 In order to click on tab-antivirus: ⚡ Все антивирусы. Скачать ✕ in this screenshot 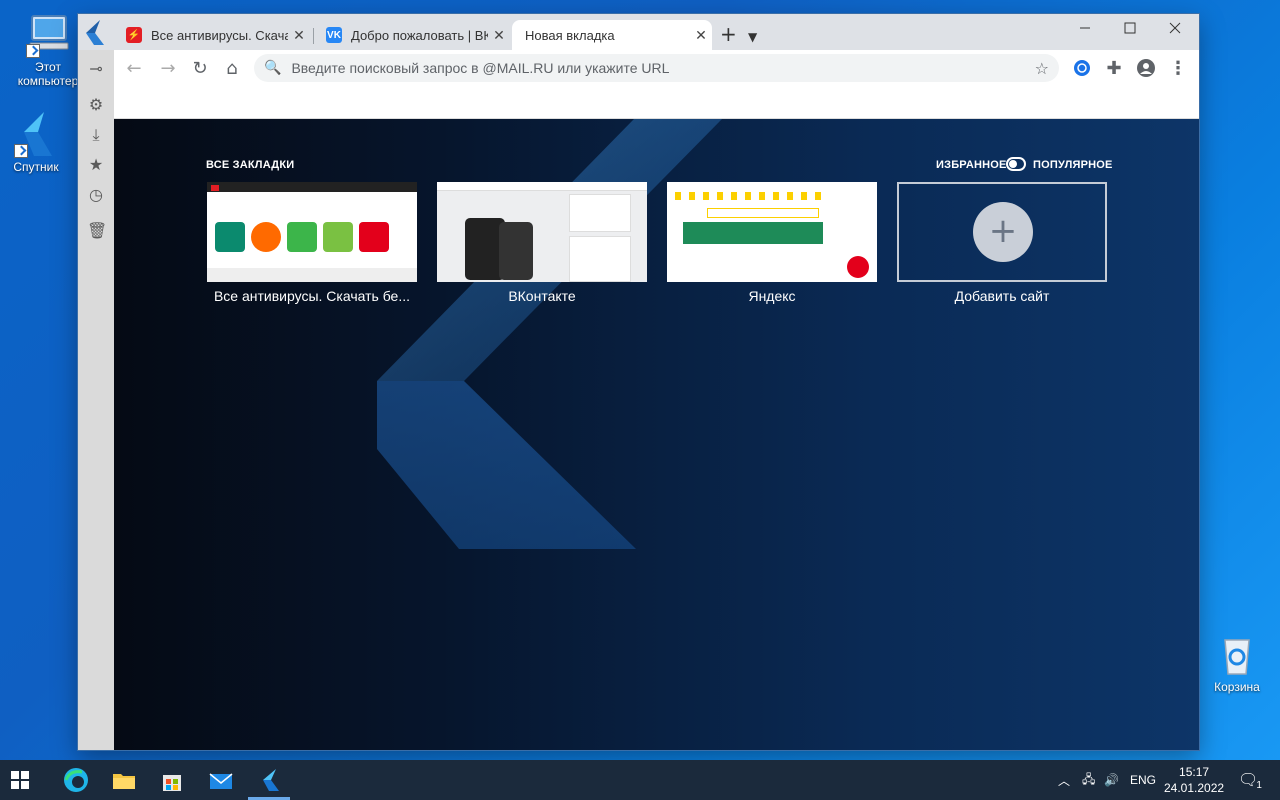, I will do `click(212, 35)`.